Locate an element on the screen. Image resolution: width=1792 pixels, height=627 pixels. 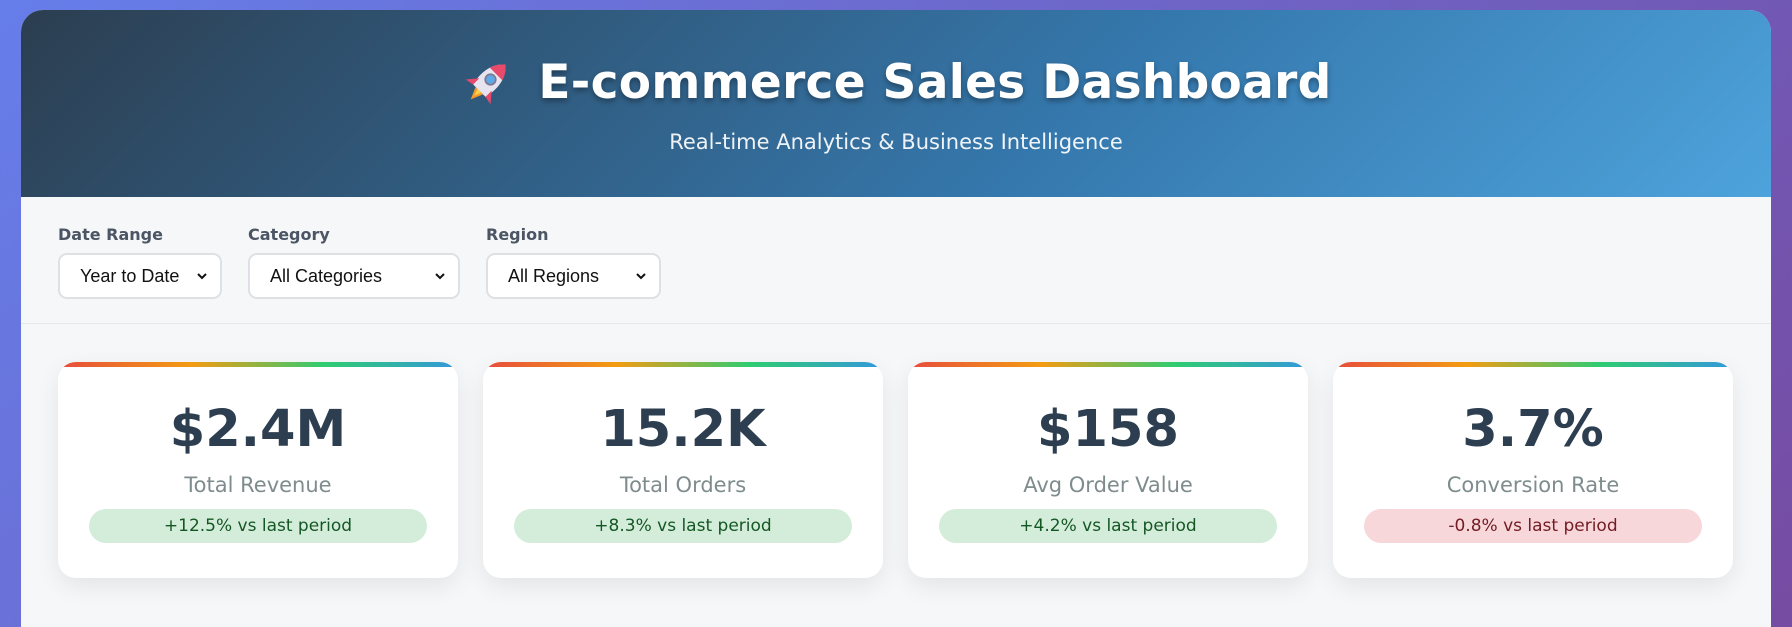
metric-value: $158 is located at coordinates (1108, 429).